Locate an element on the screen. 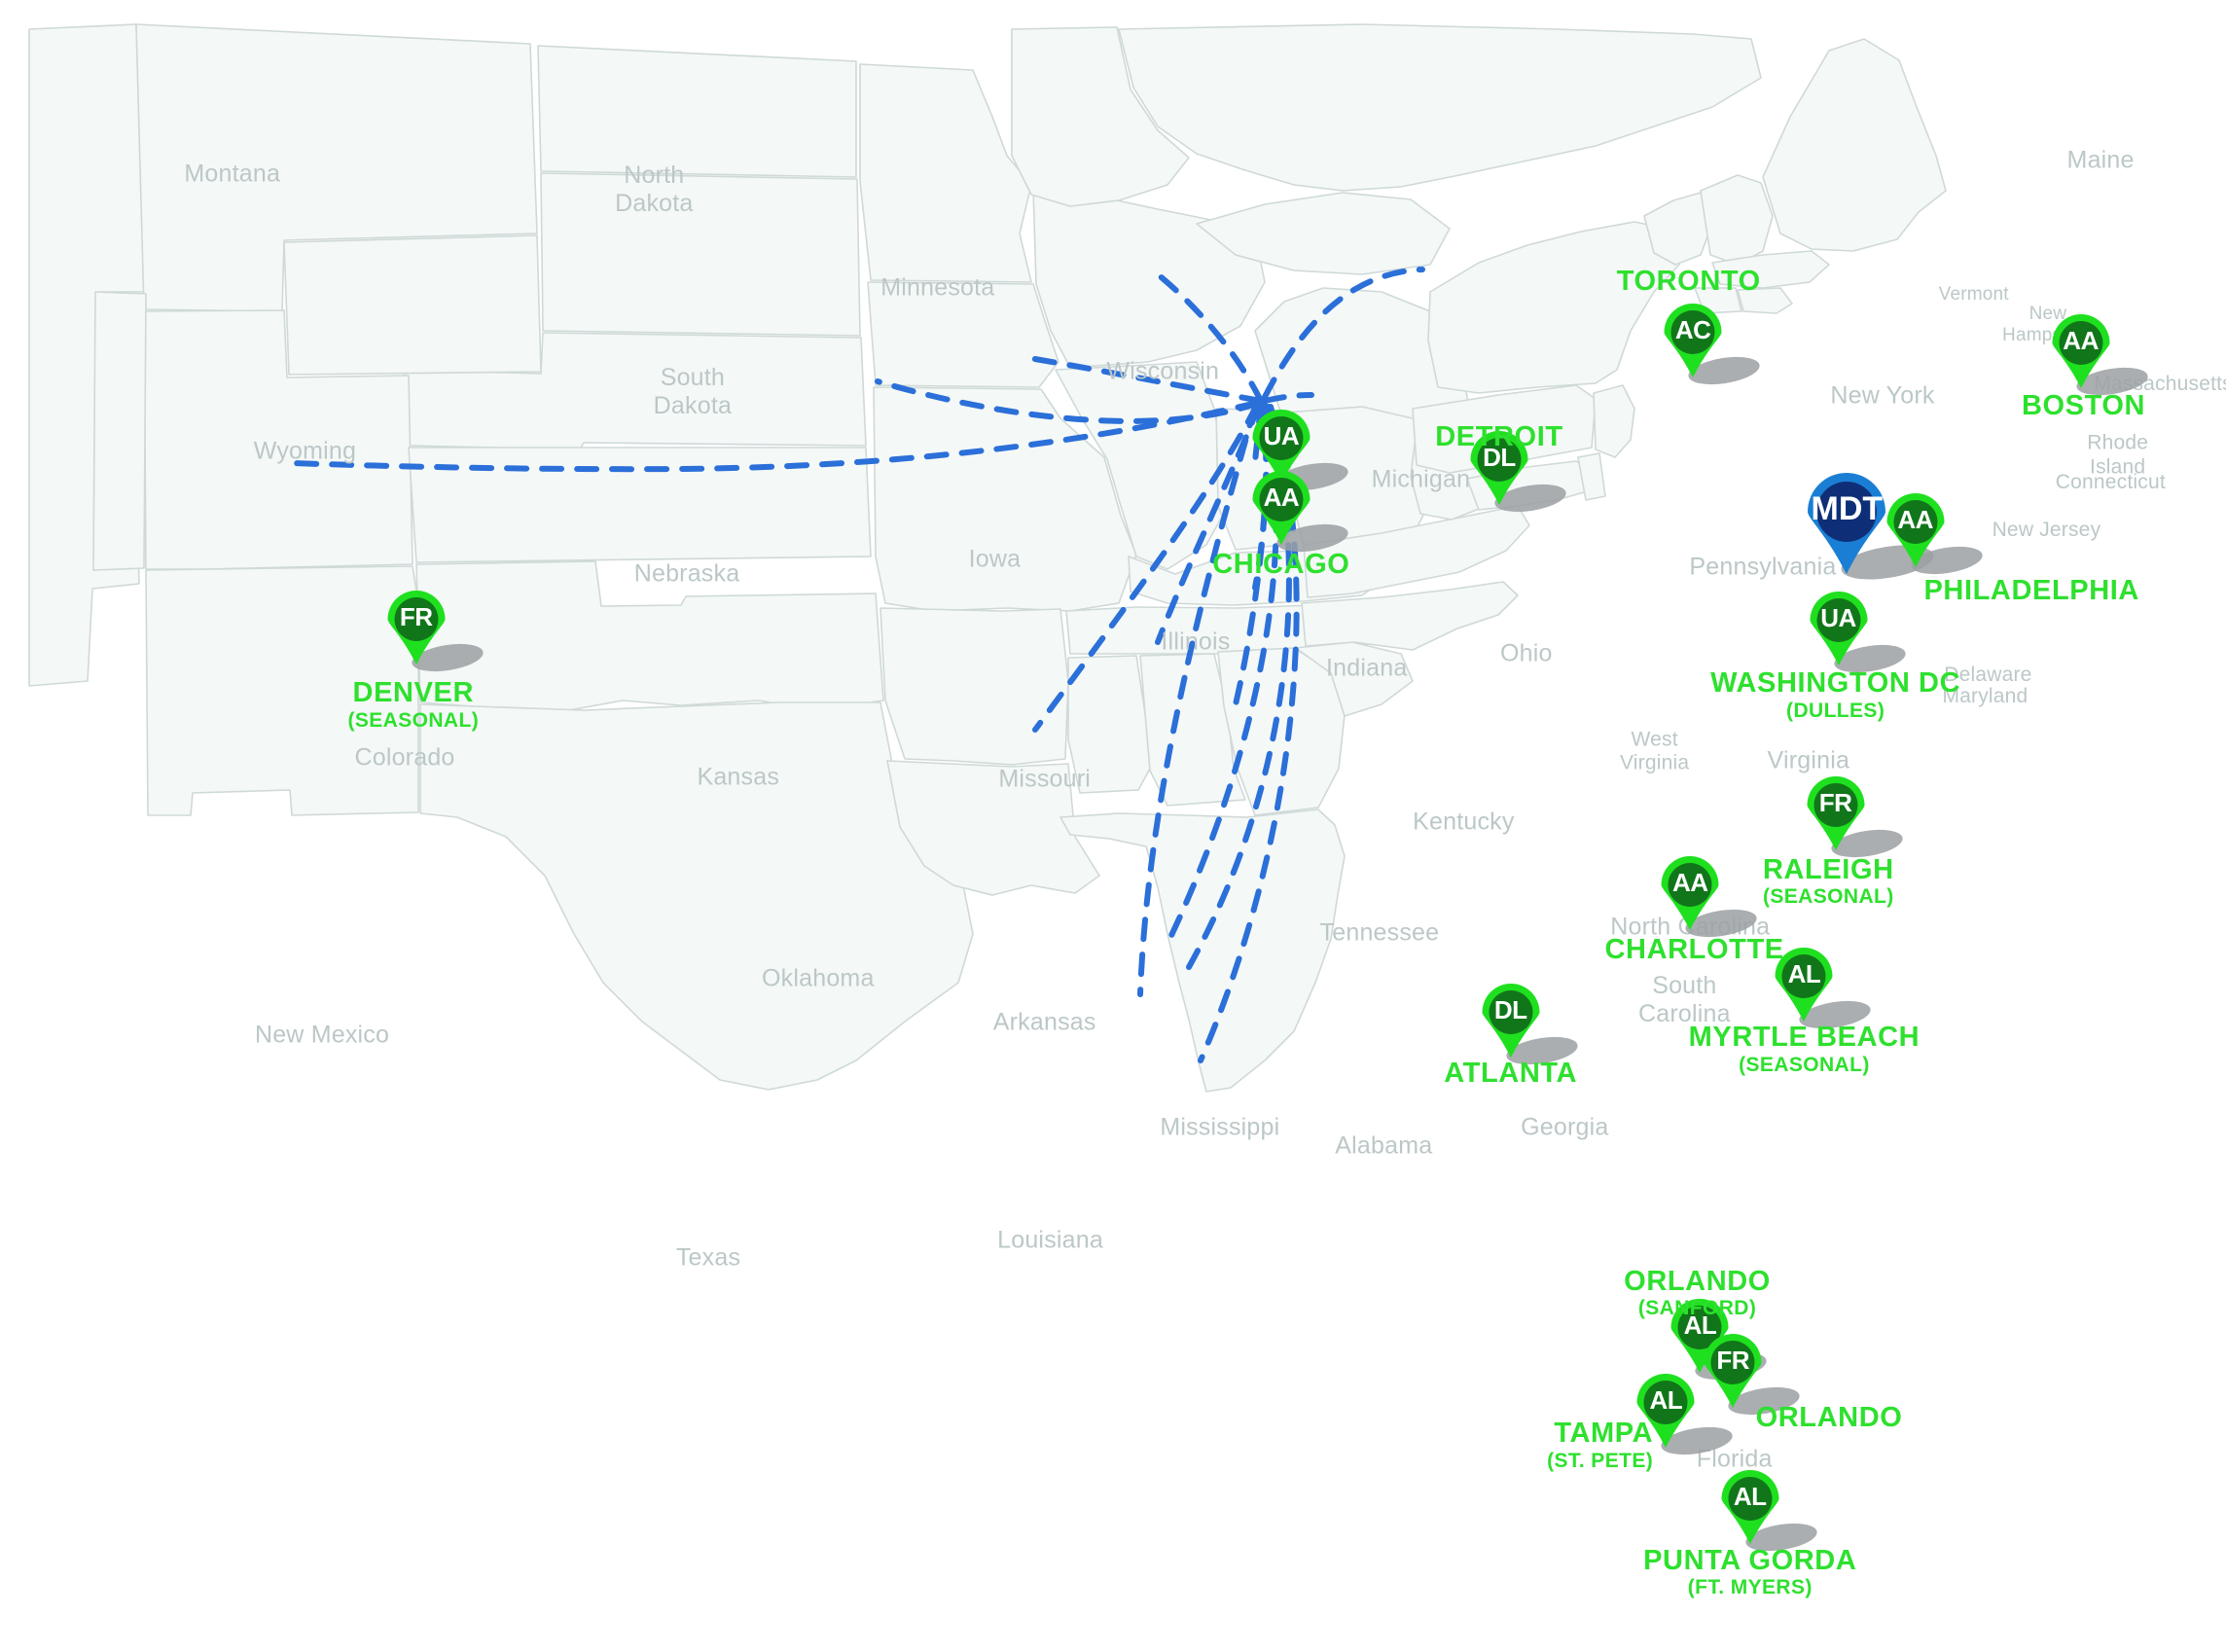 This screenshot has height=1652, width=2226. destination-marker-punta-gorda-al: AL is located at coordinates (1769, 1512).